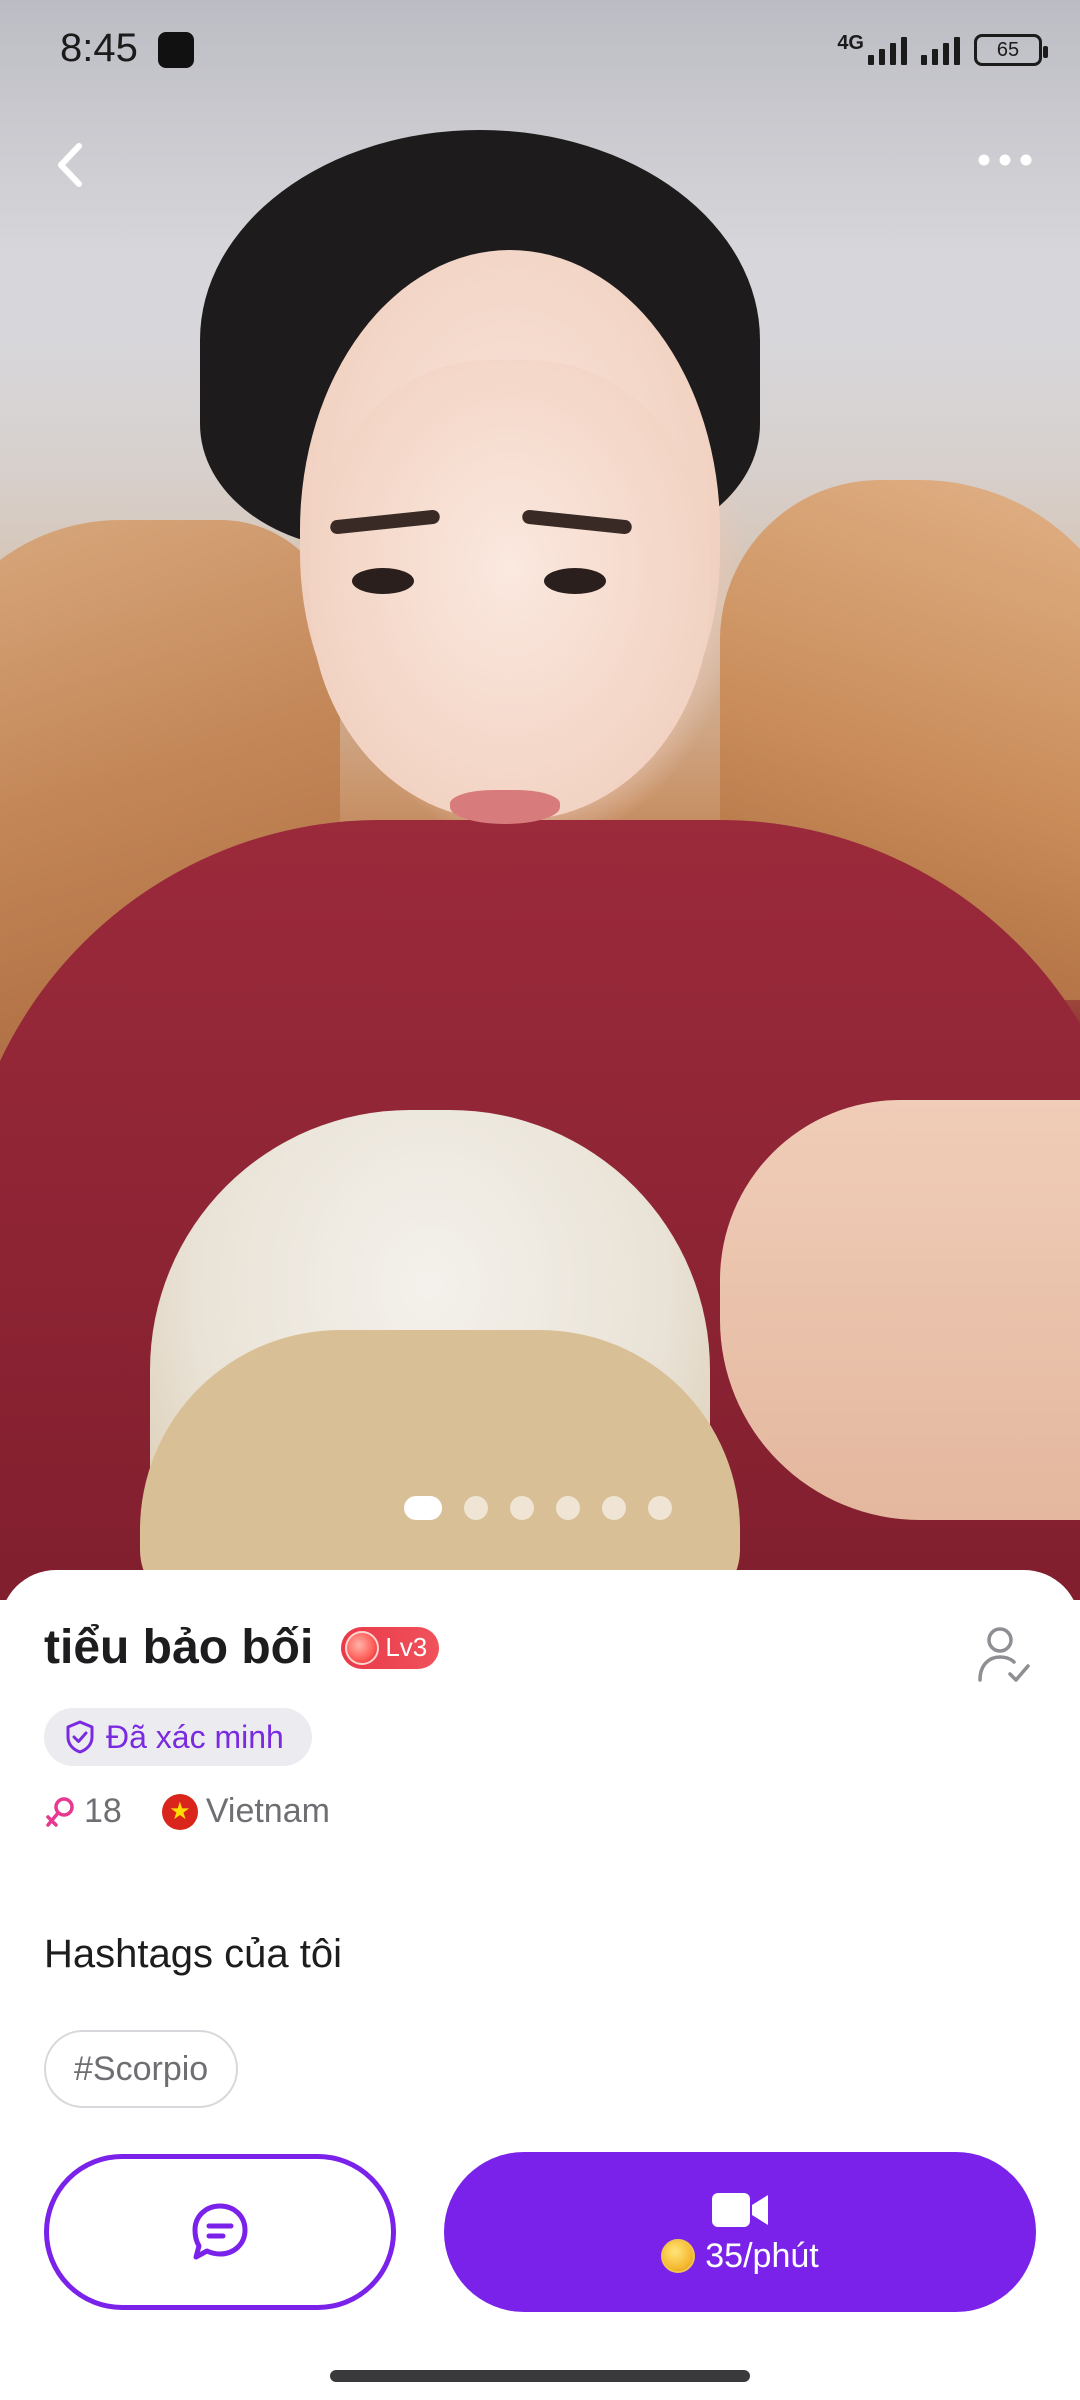  I want to click on more-horizontal-icon, so click(1005, 160).